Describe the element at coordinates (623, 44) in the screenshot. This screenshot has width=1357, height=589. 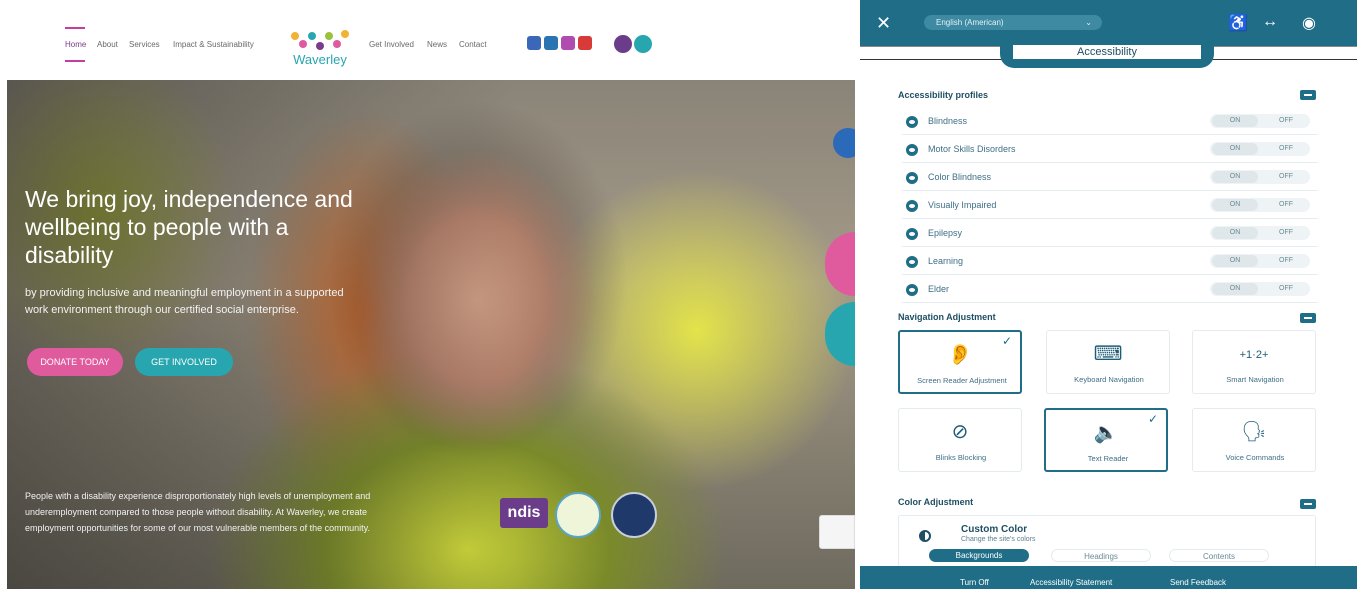
I see `phone-icon` at that location.